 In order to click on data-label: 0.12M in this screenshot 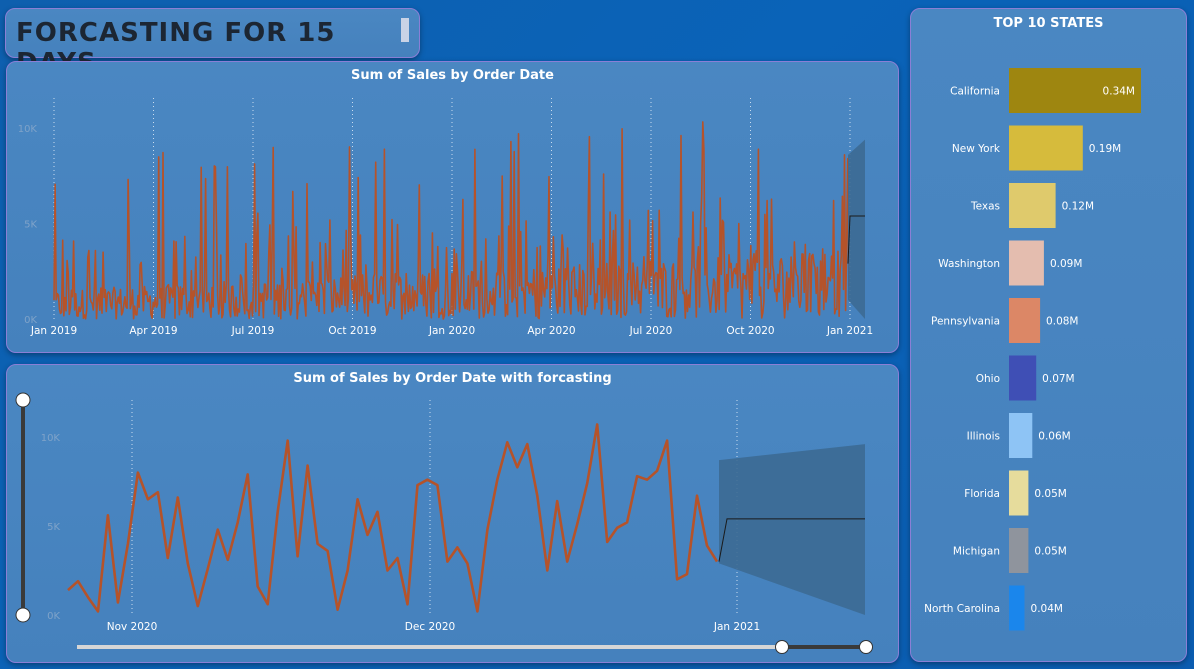, I will do `click(1078, 207)`.